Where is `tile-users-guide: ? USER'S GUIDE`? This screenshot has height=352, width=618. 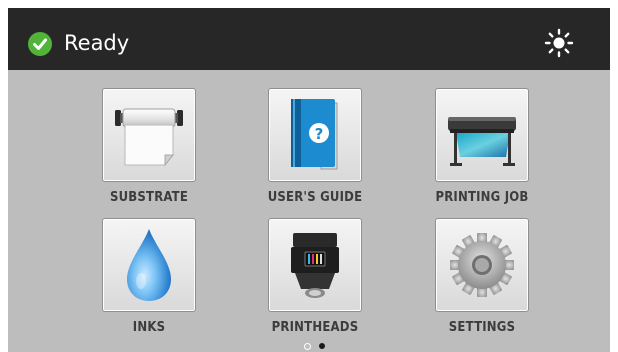
tile-users-guide: ? USER'S GUIDE is located at coordinates (315, 150).